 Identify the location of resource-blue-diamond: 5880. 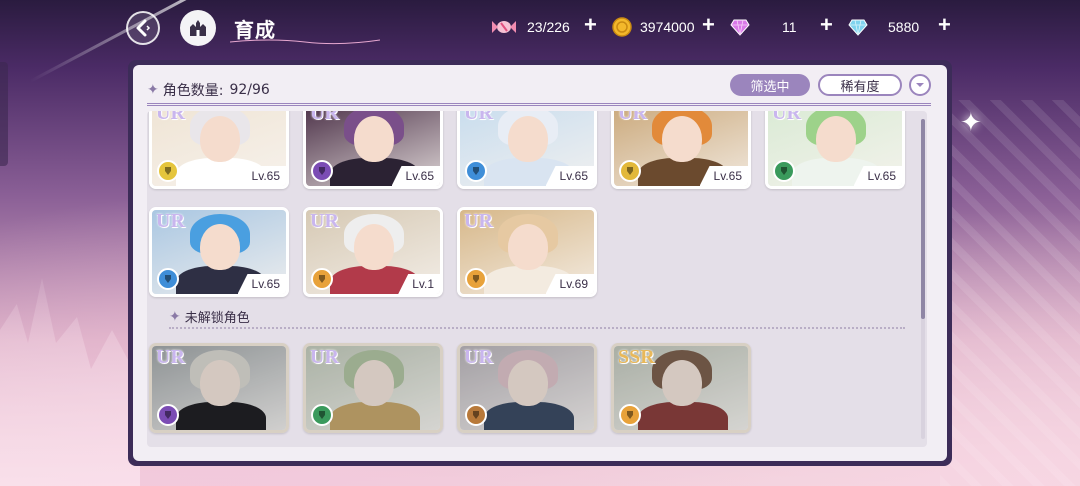
(883, 27).